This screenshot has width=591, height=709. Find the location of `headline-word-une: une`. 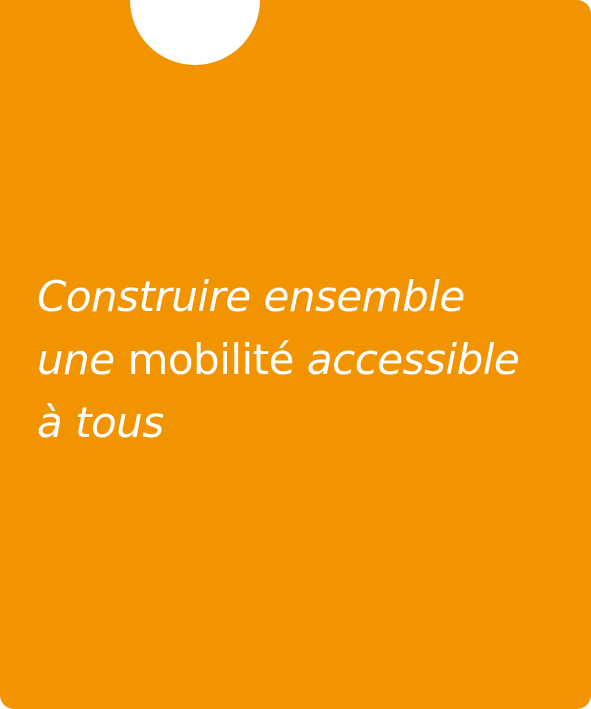

headline-word-une: une is located at coordinates (76, 359).